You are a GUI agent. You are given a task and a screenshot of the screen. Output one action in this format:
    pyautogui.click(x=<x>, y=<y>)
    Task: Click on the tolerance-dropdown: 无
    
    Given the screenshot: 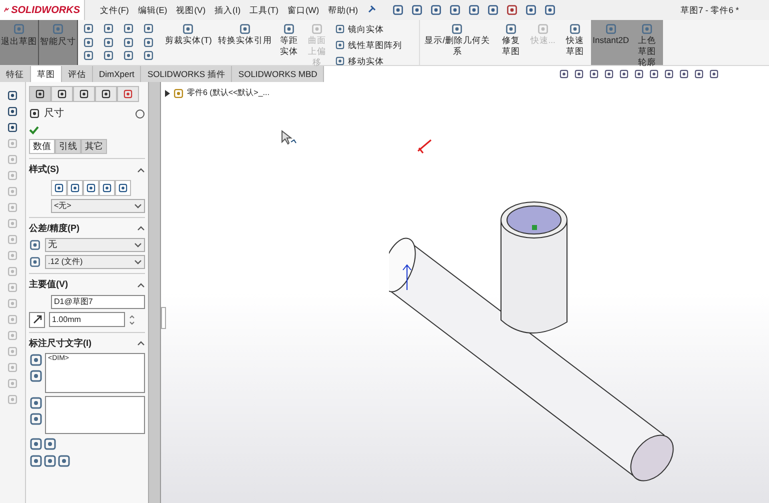 What is the action you would take?
    pyautogui.click(x=95, y=245)
    